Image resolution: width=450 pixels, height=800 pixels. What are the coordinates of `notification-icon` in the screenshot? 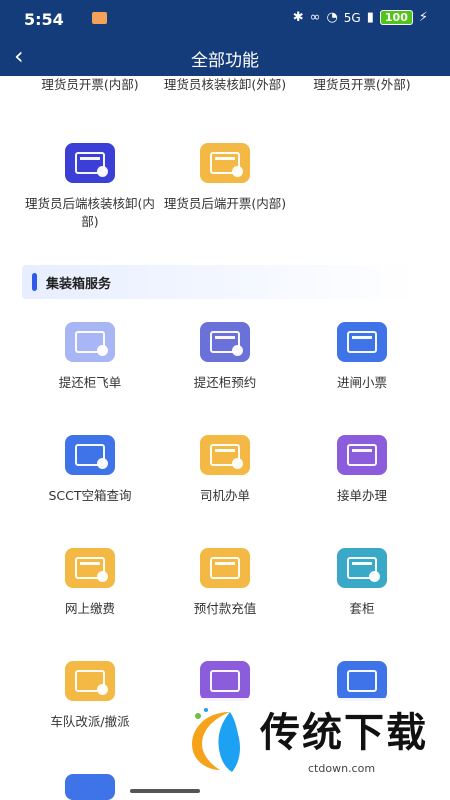 It's located at (99, 18).